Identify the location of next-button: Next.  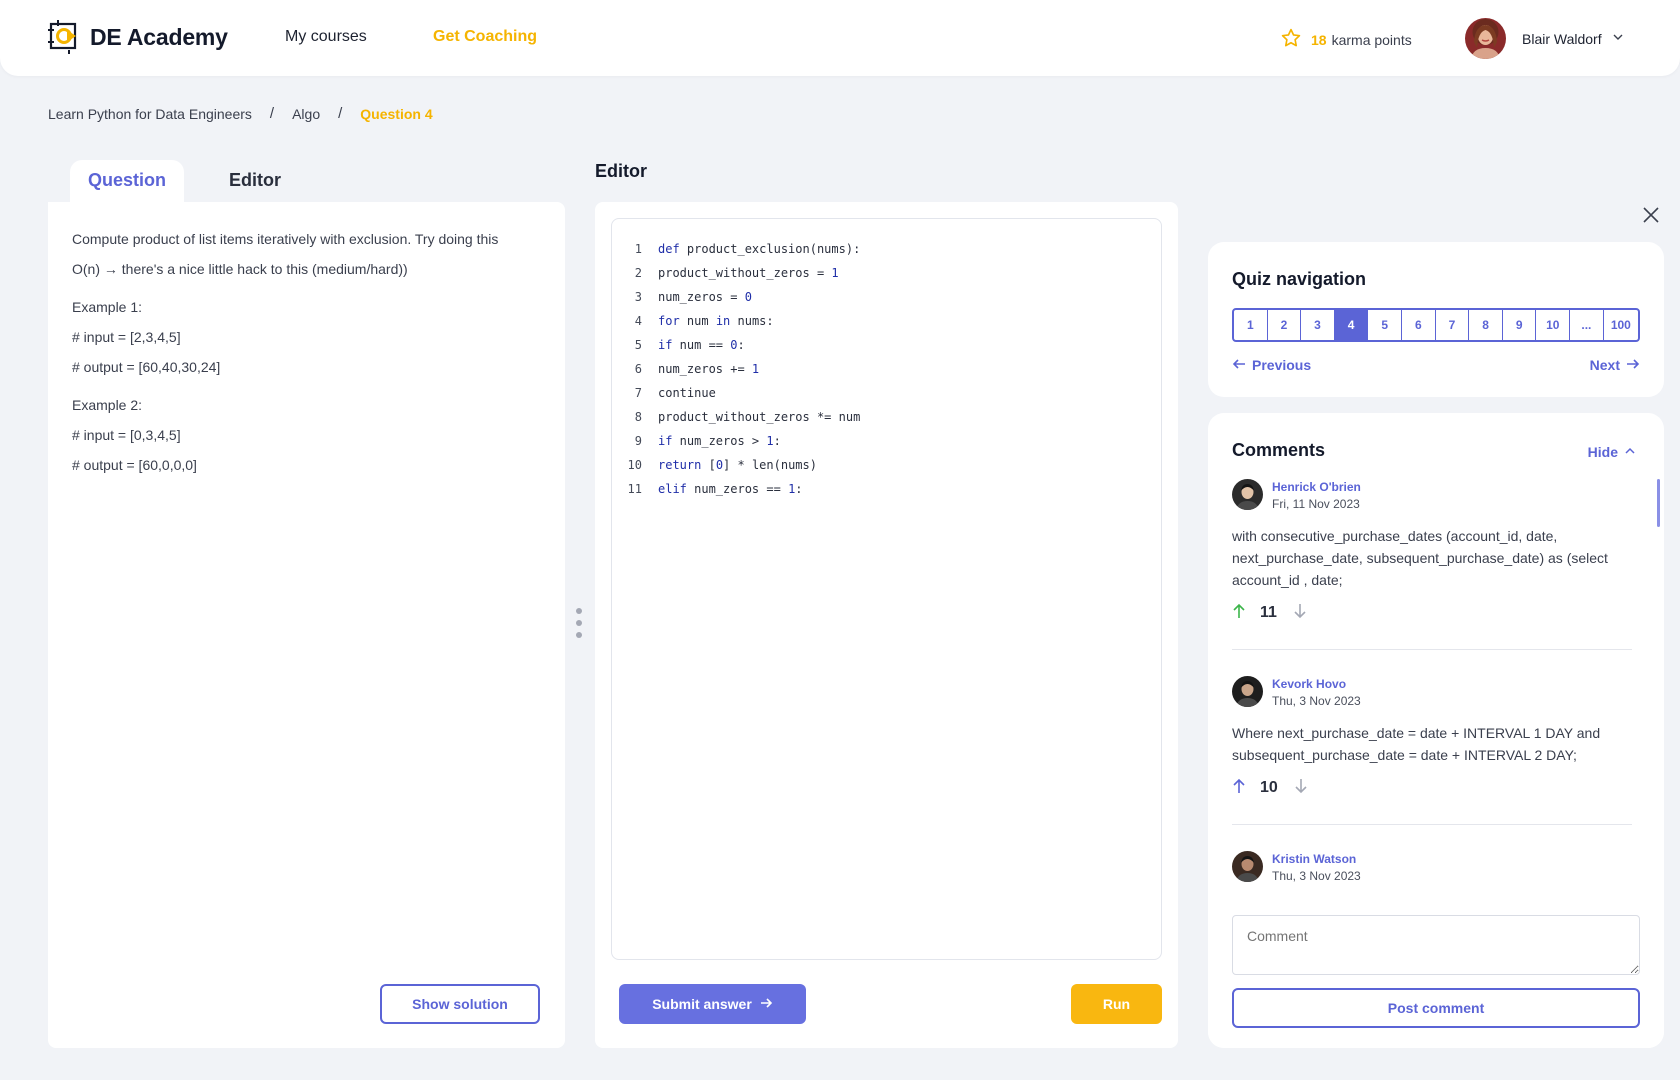
(1615, 365).